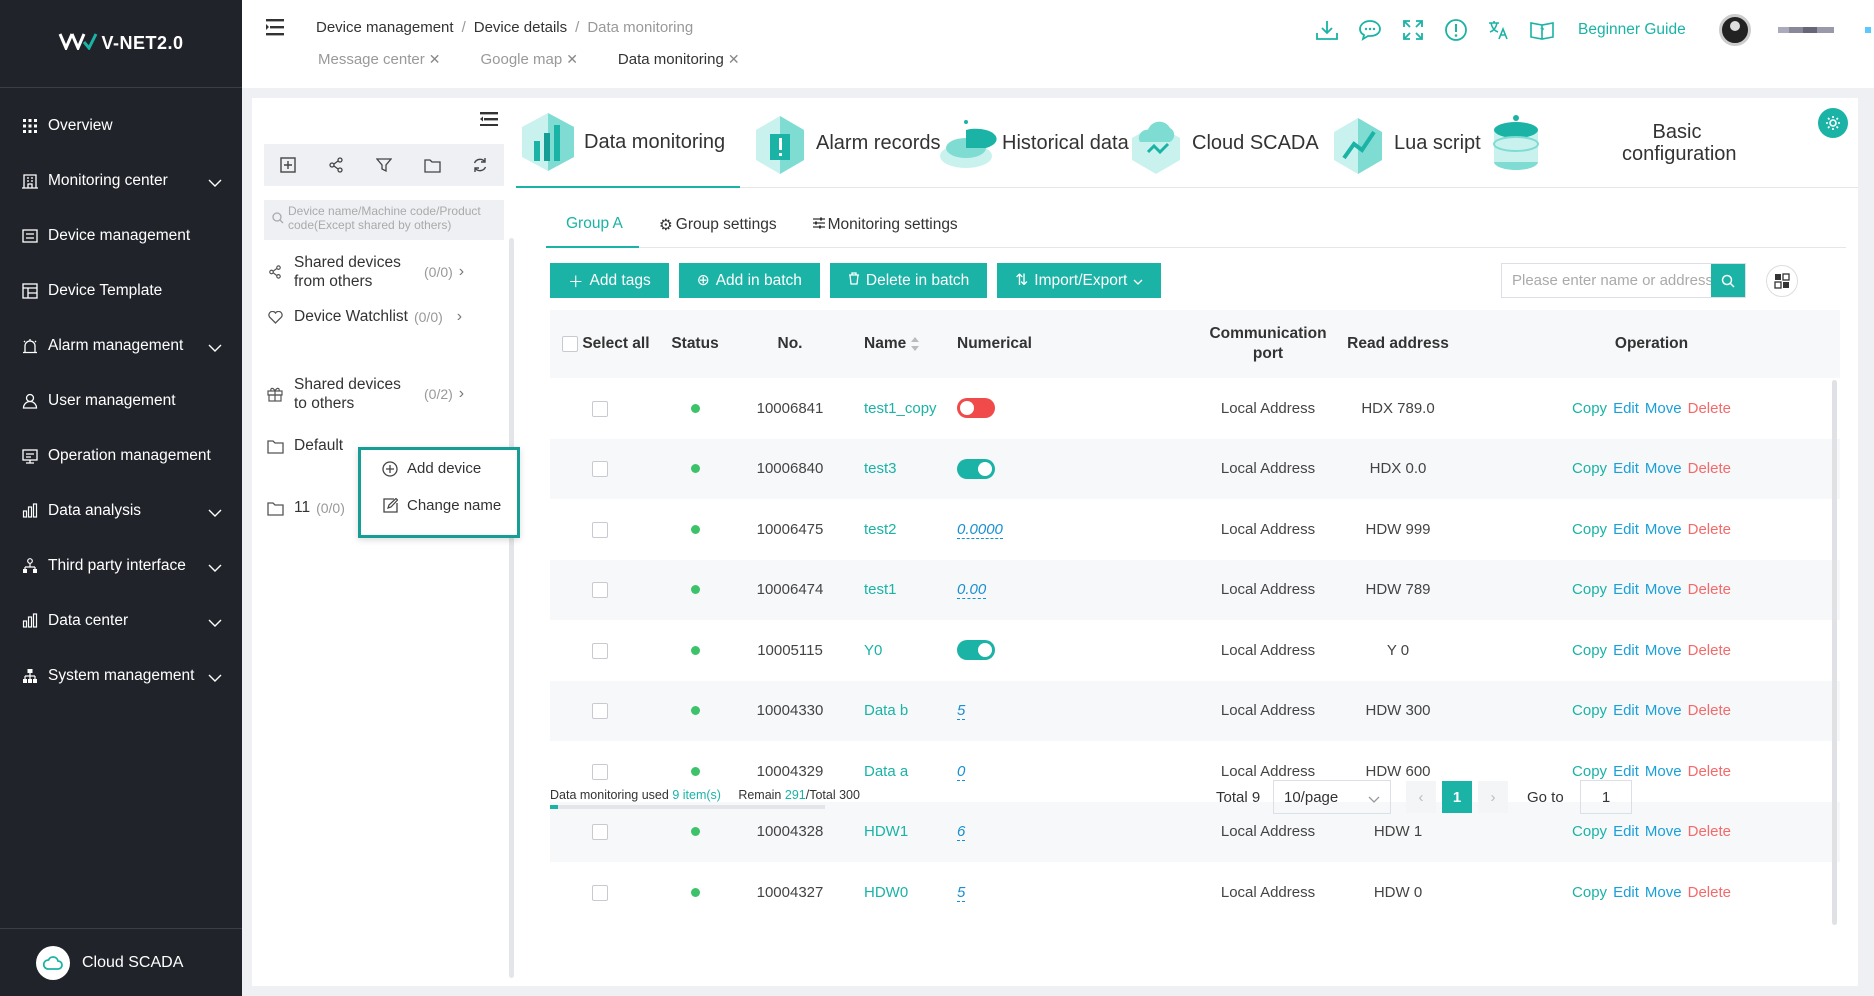 Image resolution: width=1874 pixels, height=996 pixels. I want to click on breadcrumb-device-details: Device details, so click(520, 27).